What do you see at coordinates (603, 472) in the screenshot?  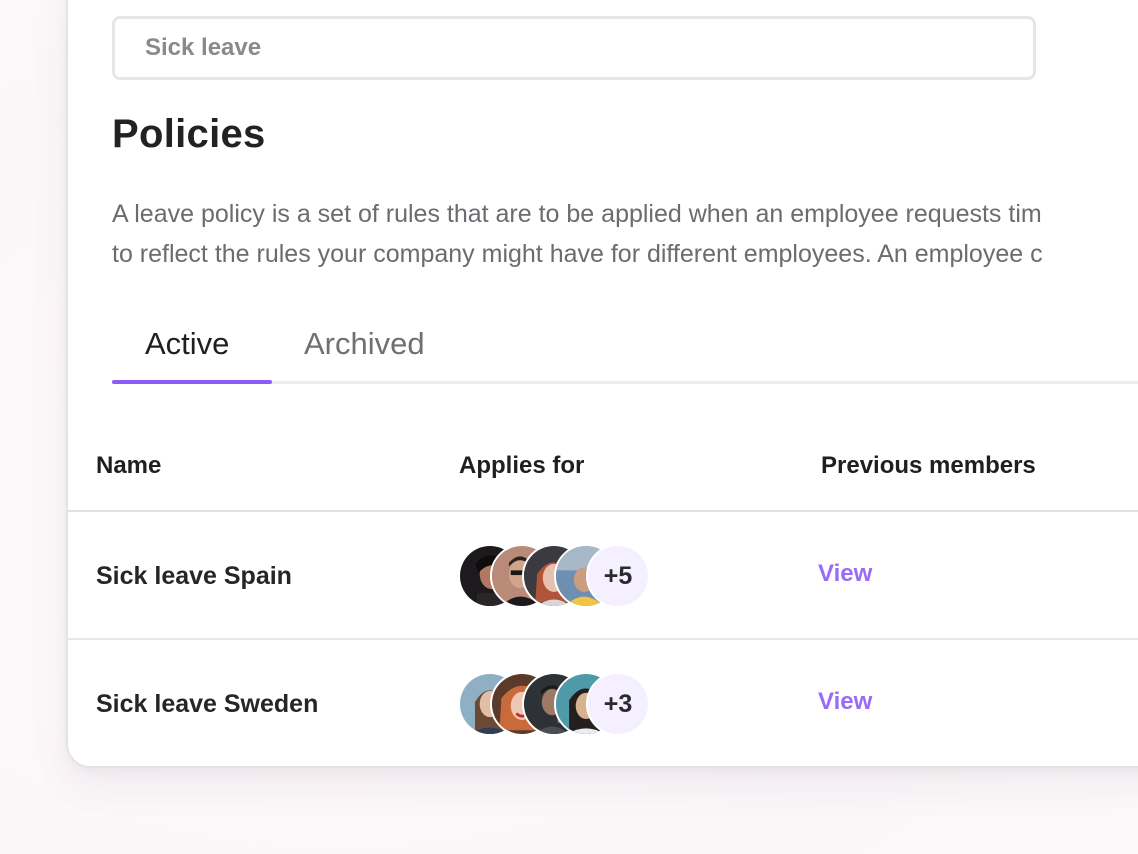 I see `table-header: Name Applies for Previous members` at bounding box center [603, 472].